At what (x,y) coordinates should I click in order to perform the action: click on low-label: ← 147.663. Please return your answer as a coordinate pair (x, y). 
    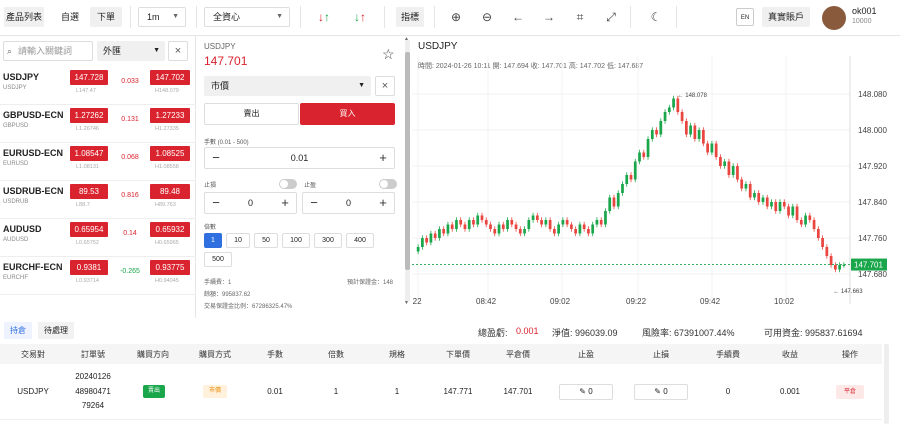
    Looking at the image, I should click on (848, 292).